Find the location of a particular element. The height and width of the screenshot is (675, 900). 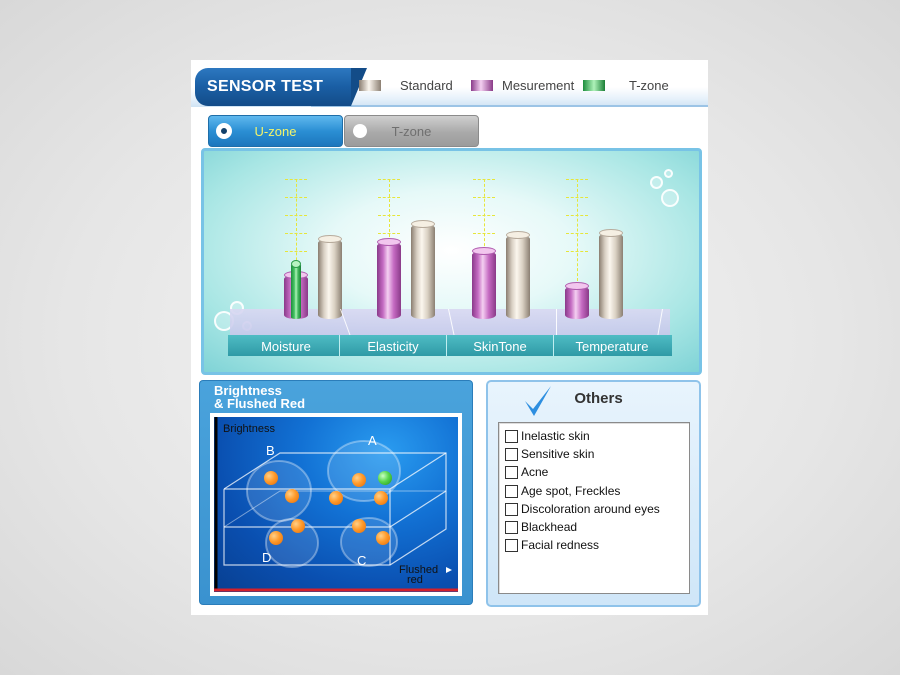

tzone-bar-top is located at coordinates (296, 264).